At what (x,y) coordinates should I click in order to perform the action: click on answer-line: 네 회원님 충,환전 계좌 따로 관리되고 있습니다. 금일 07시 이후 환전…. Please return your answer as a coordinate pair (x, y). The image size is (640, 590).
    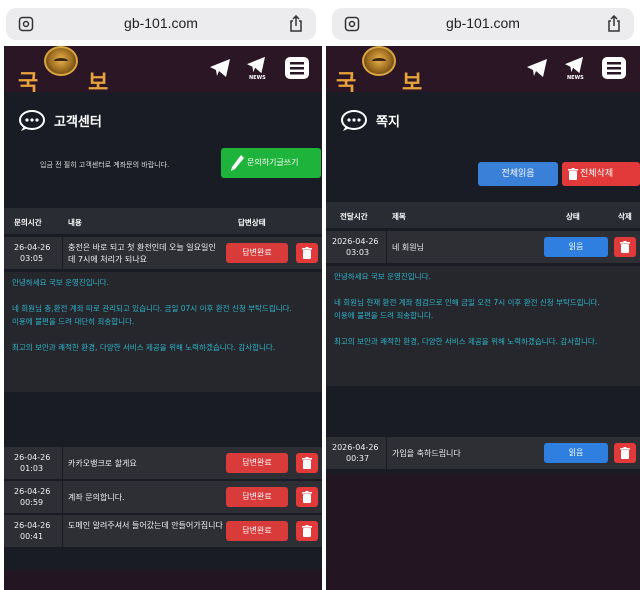
    Looking at the image, I should click on (152, 308).